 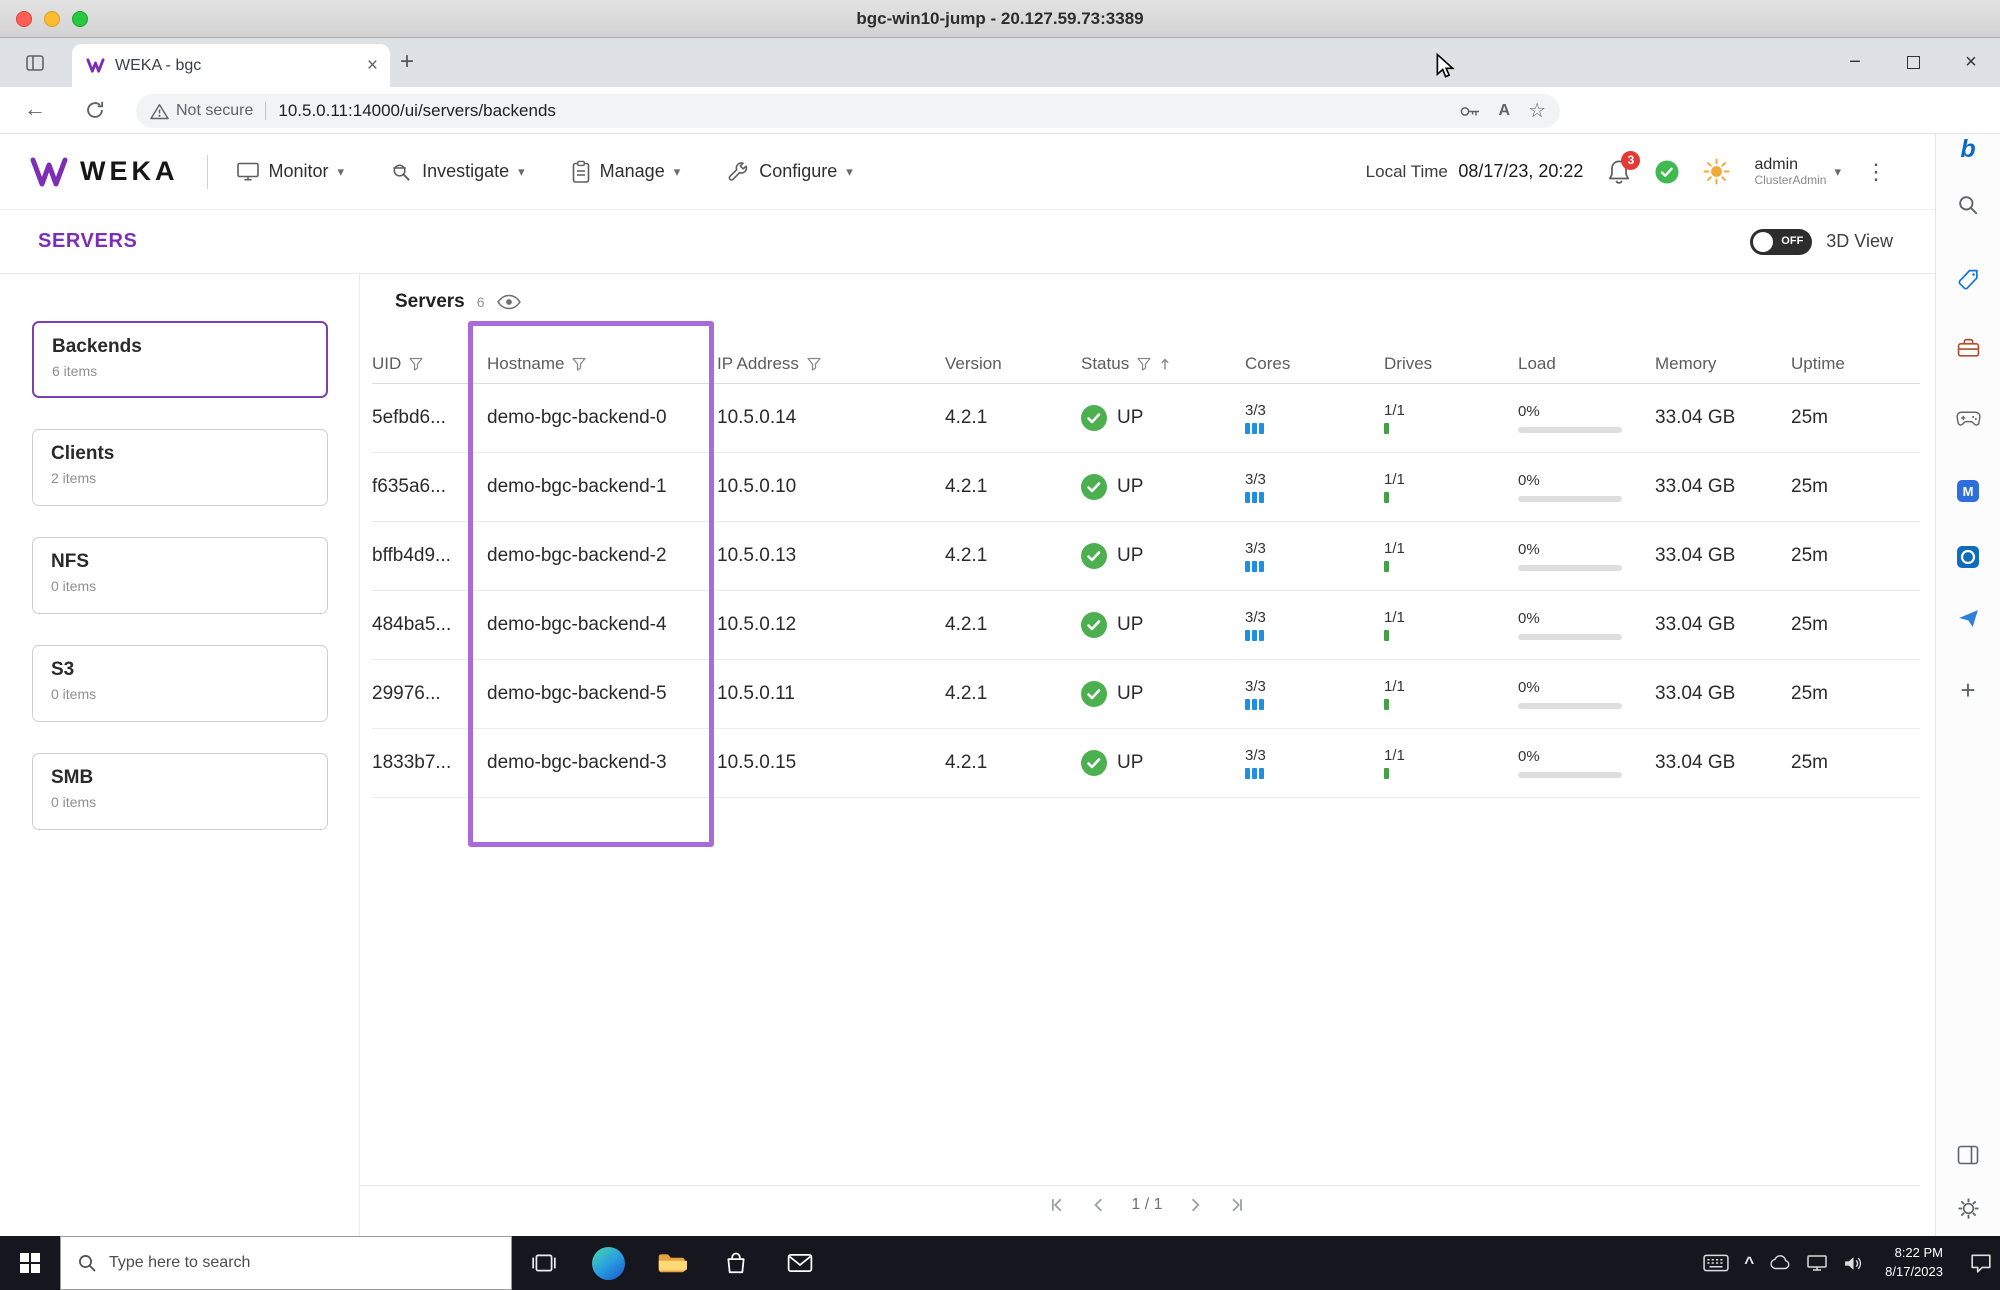 What do you see at coordinates (577, 555) in the screenshot?
I see `cell-hostname: demo-bgc-backend-2` at bounding box center [577, 555].